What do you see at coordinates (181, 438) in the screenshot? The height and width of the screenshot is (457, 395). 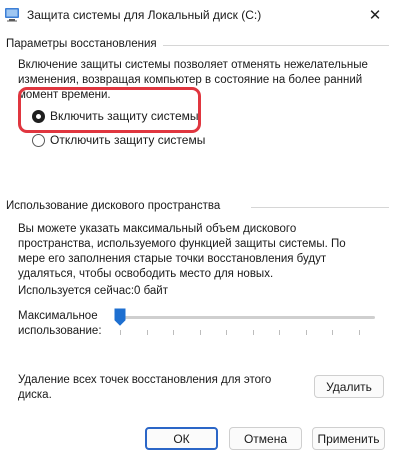 I see `ok-button: ОК` at bounding box center [181, 438].